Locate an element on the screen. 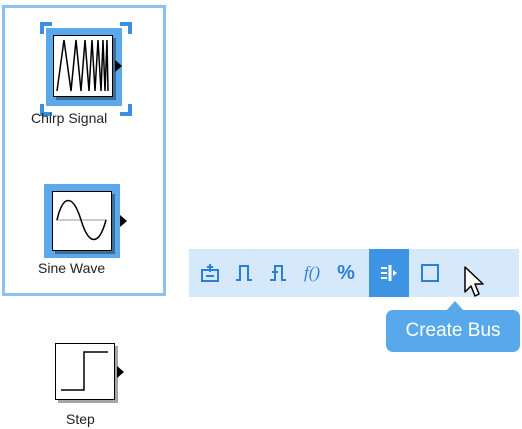 Image resolution: width=522 pixels, height=429 pixels. pulse-icon is located at coordinates (244, 273).